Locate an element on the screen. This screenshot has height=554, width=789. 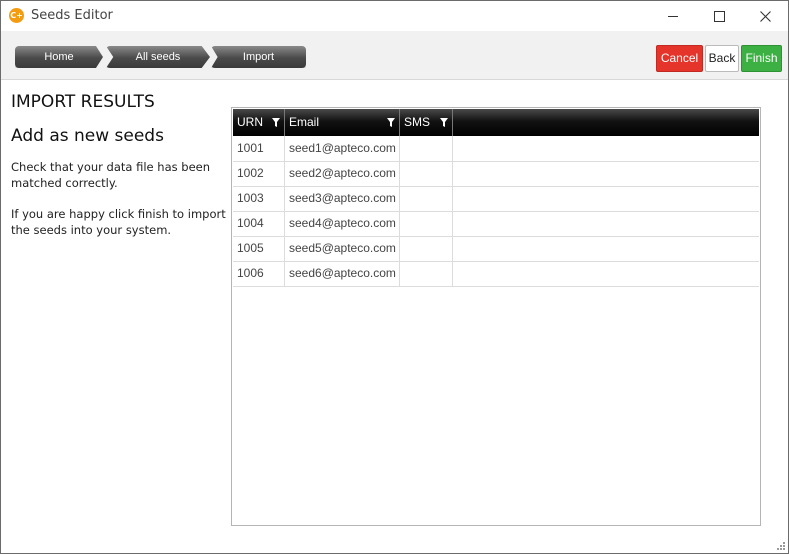
email-cell: seed6@apteco.com is located at coordinates (342, 273).